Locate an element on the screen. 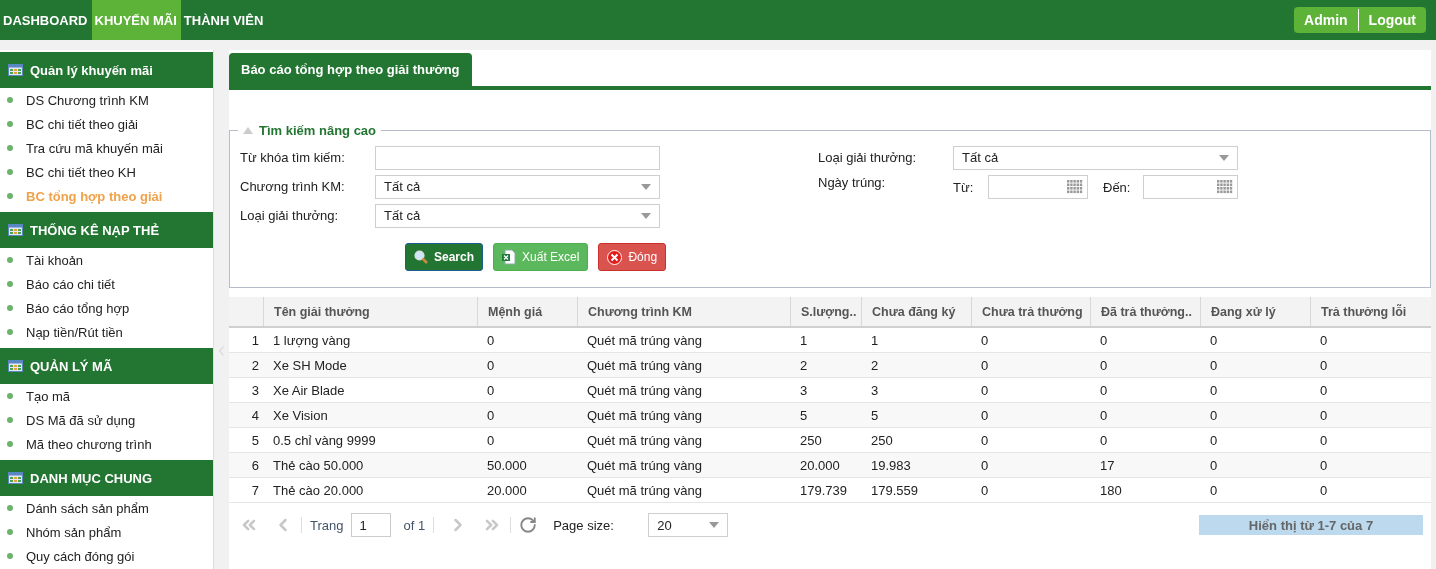 This screenshot has width=1436, height=569. close-button: Đóng is located at coordinates (632, 257).